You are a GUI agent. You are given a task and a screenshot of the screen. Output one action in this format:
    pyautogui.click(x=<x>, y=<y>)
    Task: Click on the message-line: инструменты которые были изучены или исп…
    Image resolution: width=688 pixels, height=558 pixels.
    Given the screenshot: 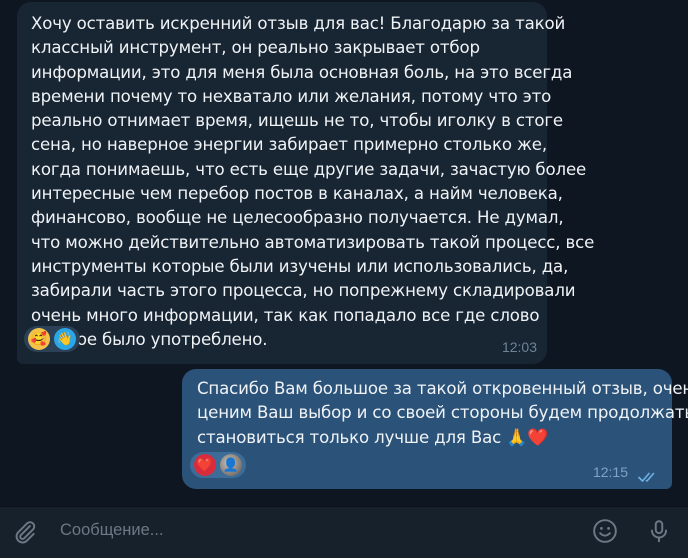 What is the action you would take?
    pyautogui.click(x=300, y=266)
    